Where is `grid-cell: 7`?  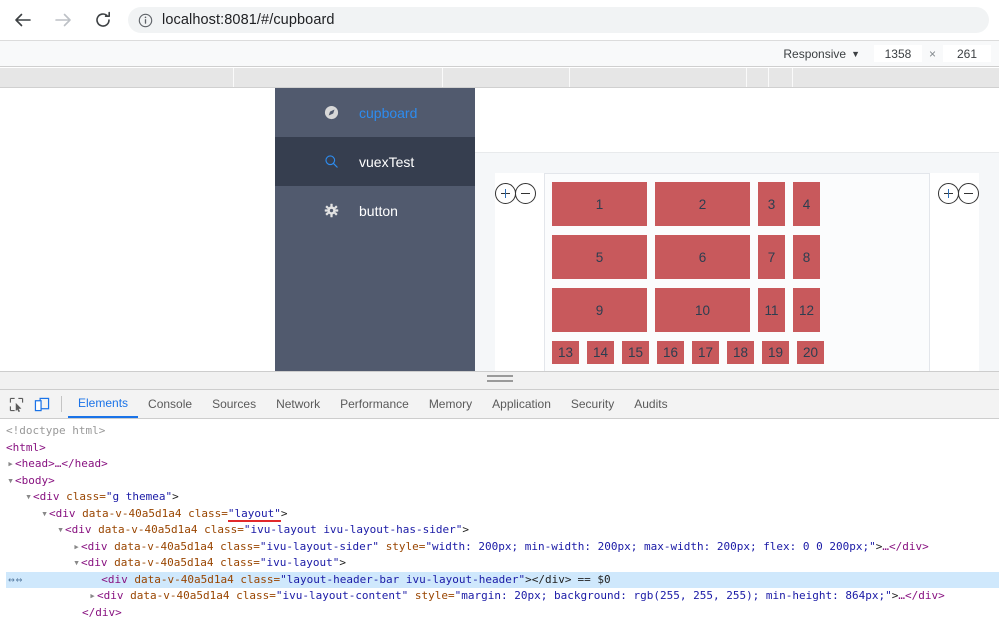
grid-cell: 7 is located at coordinates (771, 257).